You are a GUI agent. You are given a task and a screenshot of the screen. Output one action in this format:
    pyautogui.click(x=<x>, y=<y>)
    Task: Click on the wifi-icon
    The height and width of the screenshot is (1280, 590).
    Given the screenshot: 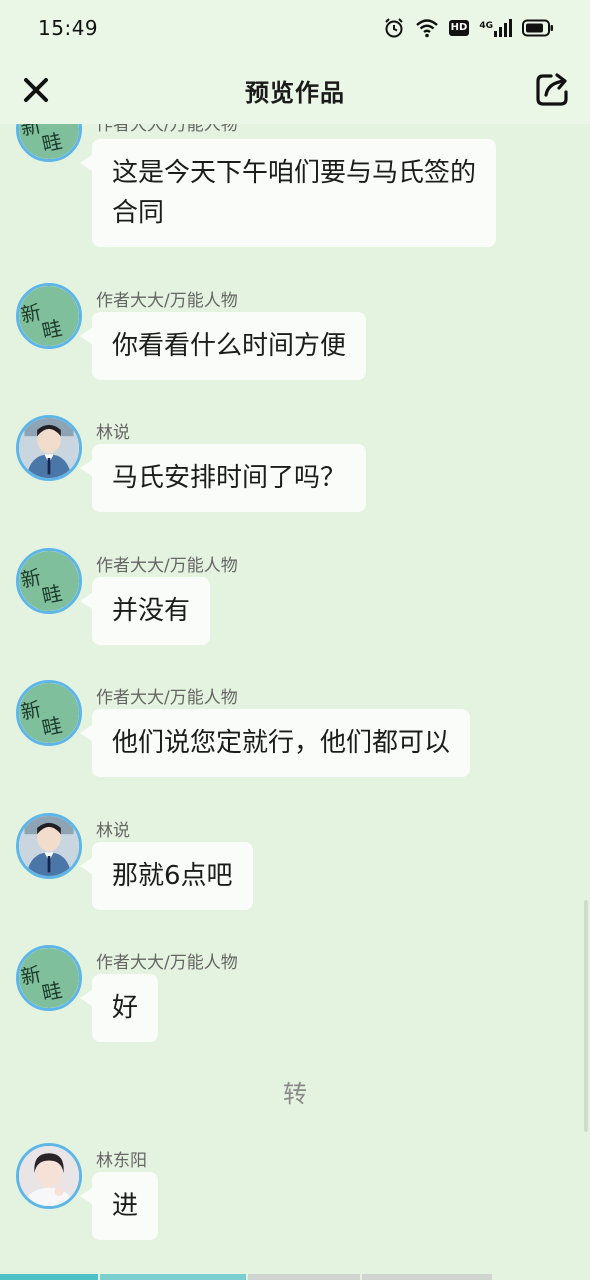 What is the action you would take?
    pyautogui.click(x=426, y=28)
    